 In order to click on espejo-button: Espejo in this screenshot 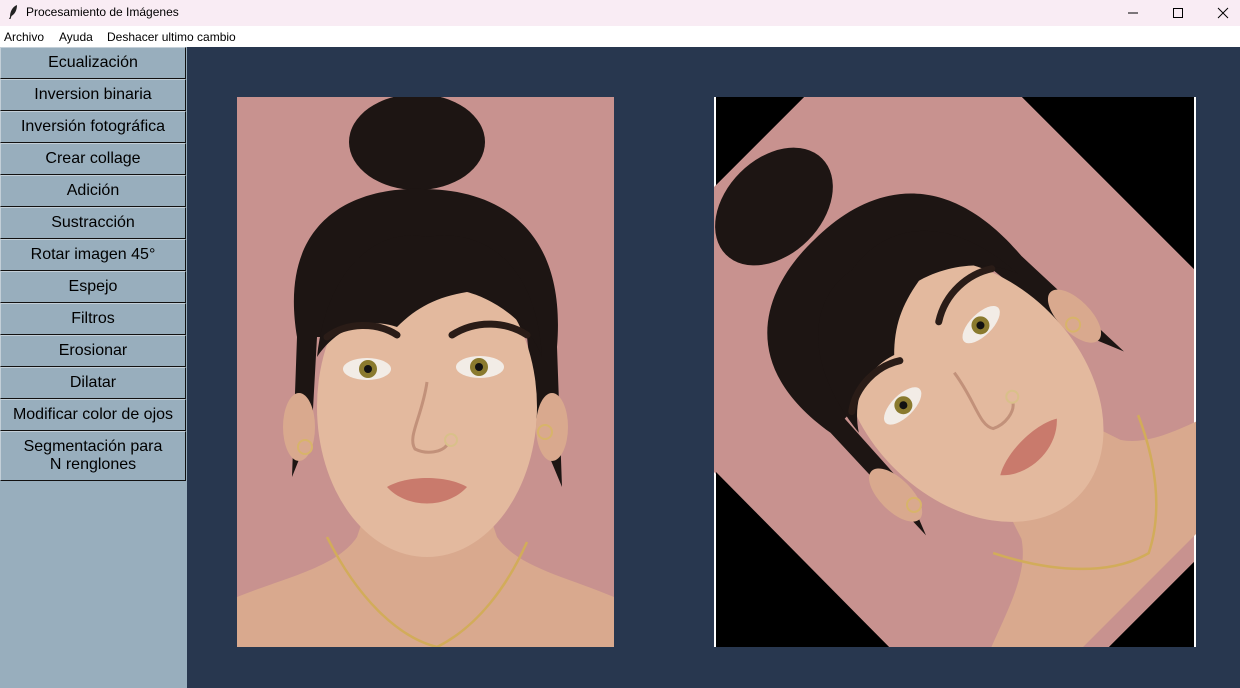, I will do `click(93, 287)`.